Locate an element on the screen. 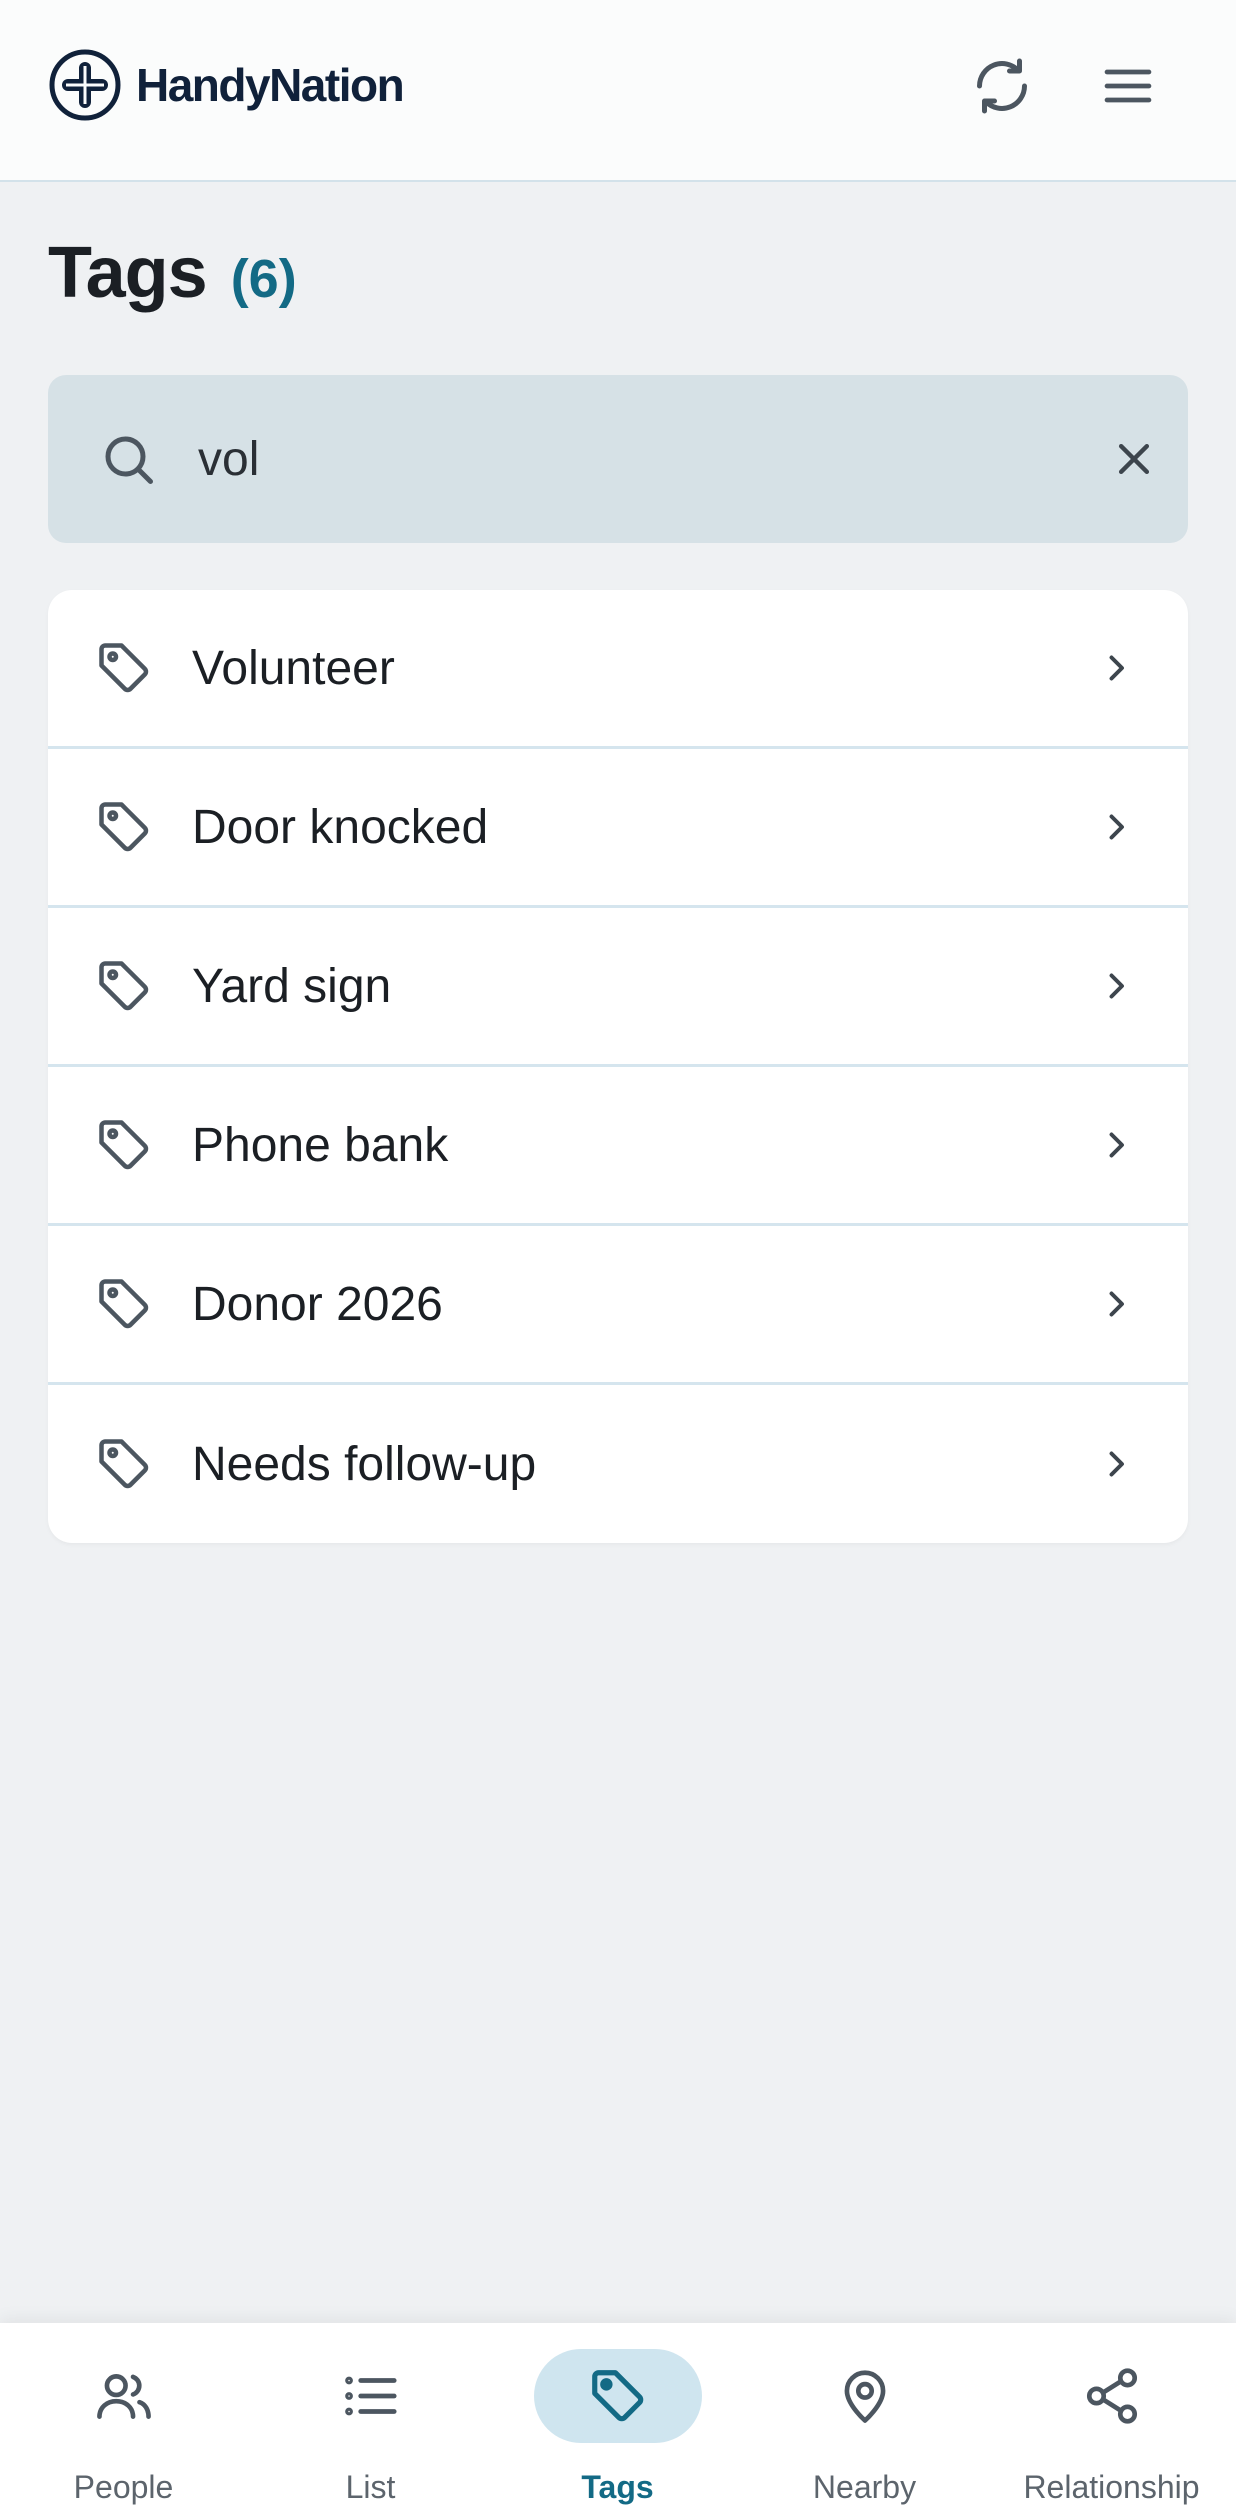  nav-item-nearby: Nearby is located at coordinates (864, 2420).